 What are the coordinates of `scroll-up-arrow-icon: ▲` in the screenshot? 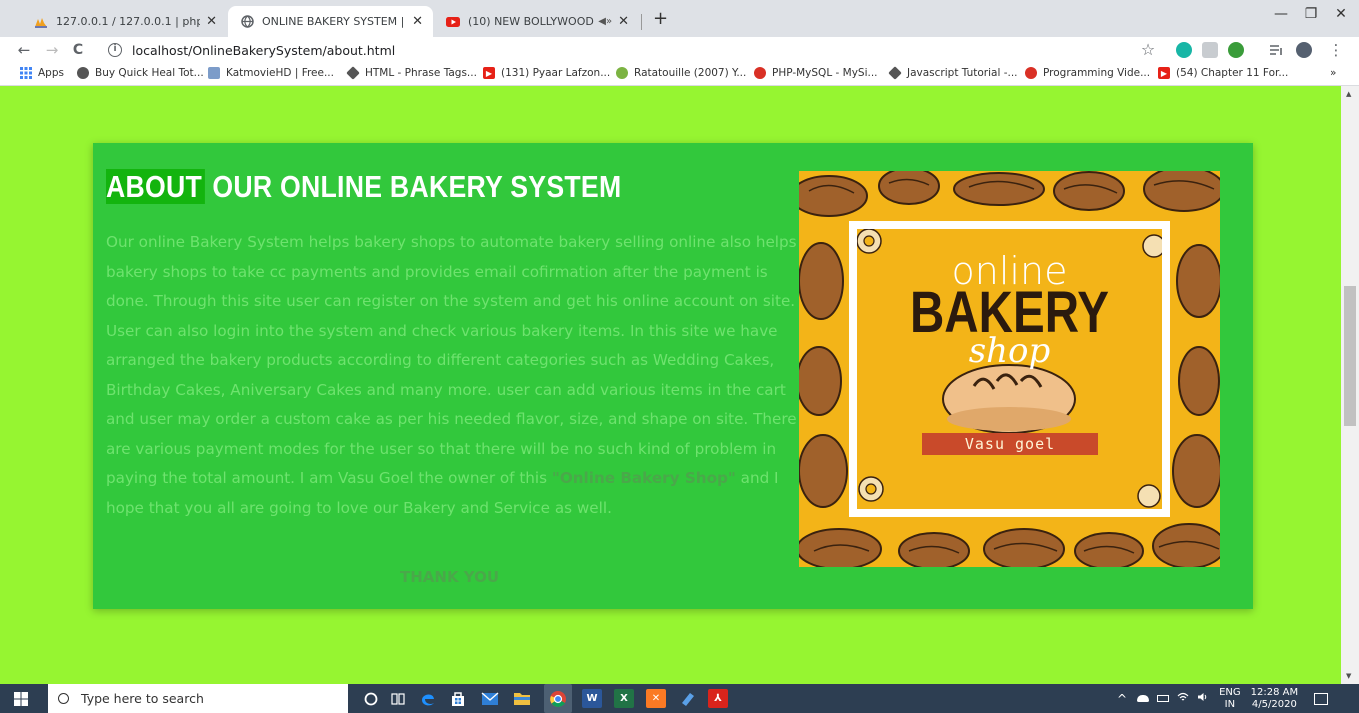 It's located at (1348, 94).